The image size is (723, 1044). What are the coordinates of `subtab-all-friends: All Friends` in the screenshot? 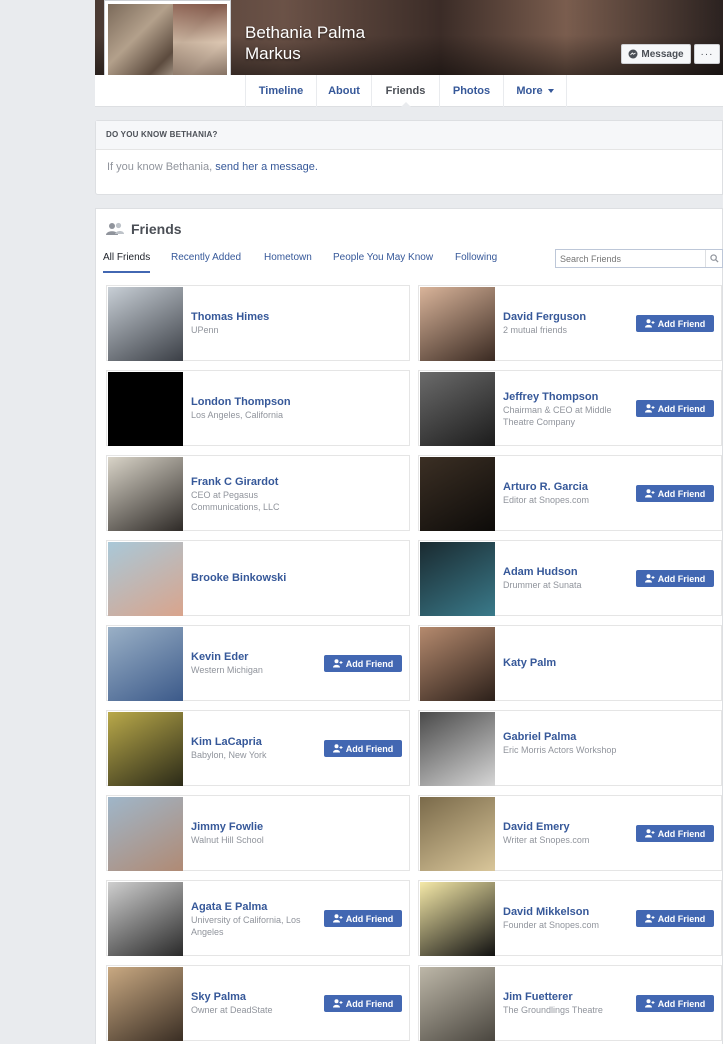 It's located at (127, 262).